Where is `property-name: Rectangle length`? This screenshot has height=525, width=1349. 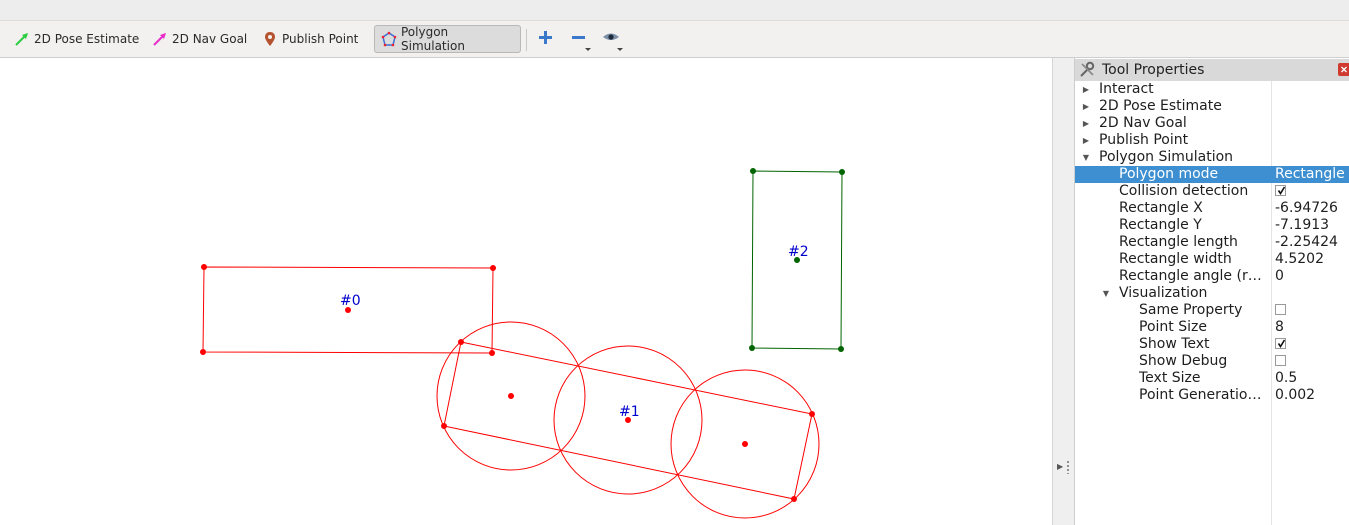
property-name: Rectangle length is located at coordinates (1178, 242).